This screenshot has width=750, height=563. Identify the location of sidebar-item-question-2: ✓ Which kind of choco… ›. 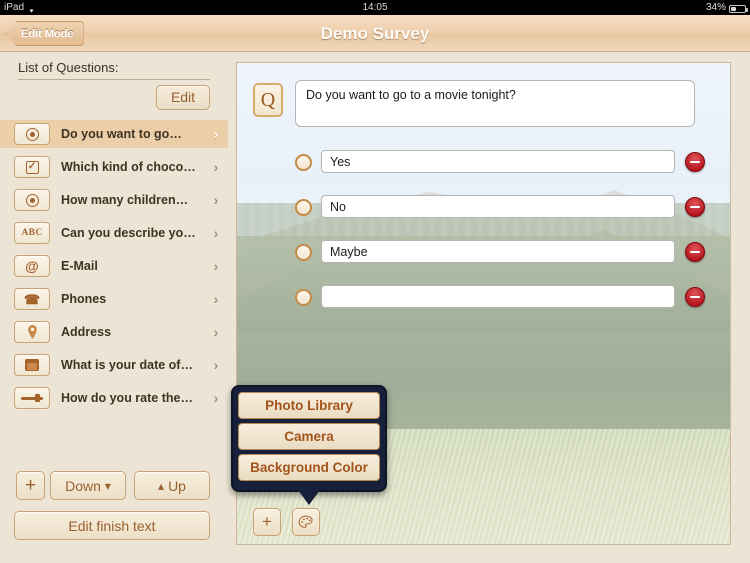
(114, 167).